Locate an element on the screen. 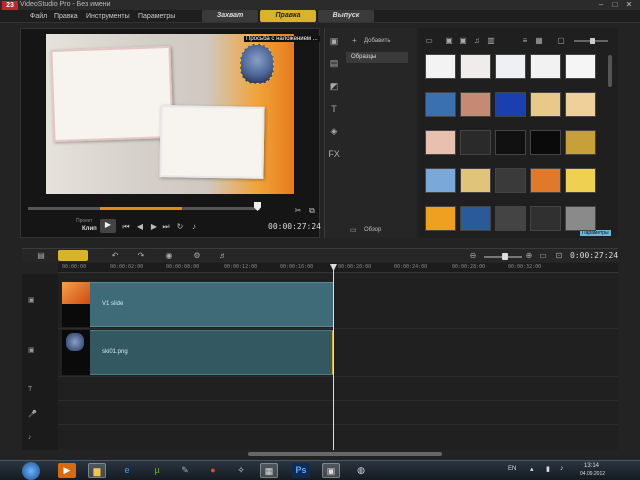 This screenshot has height=480, width=640. tab-capture: Захват is located at coordinates (230, 16).